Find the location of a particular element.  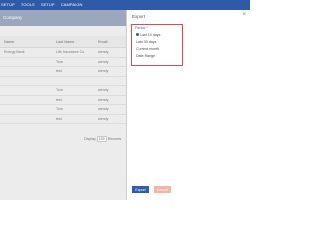

period-option-label: Current month is located at coordinates (147, 48).